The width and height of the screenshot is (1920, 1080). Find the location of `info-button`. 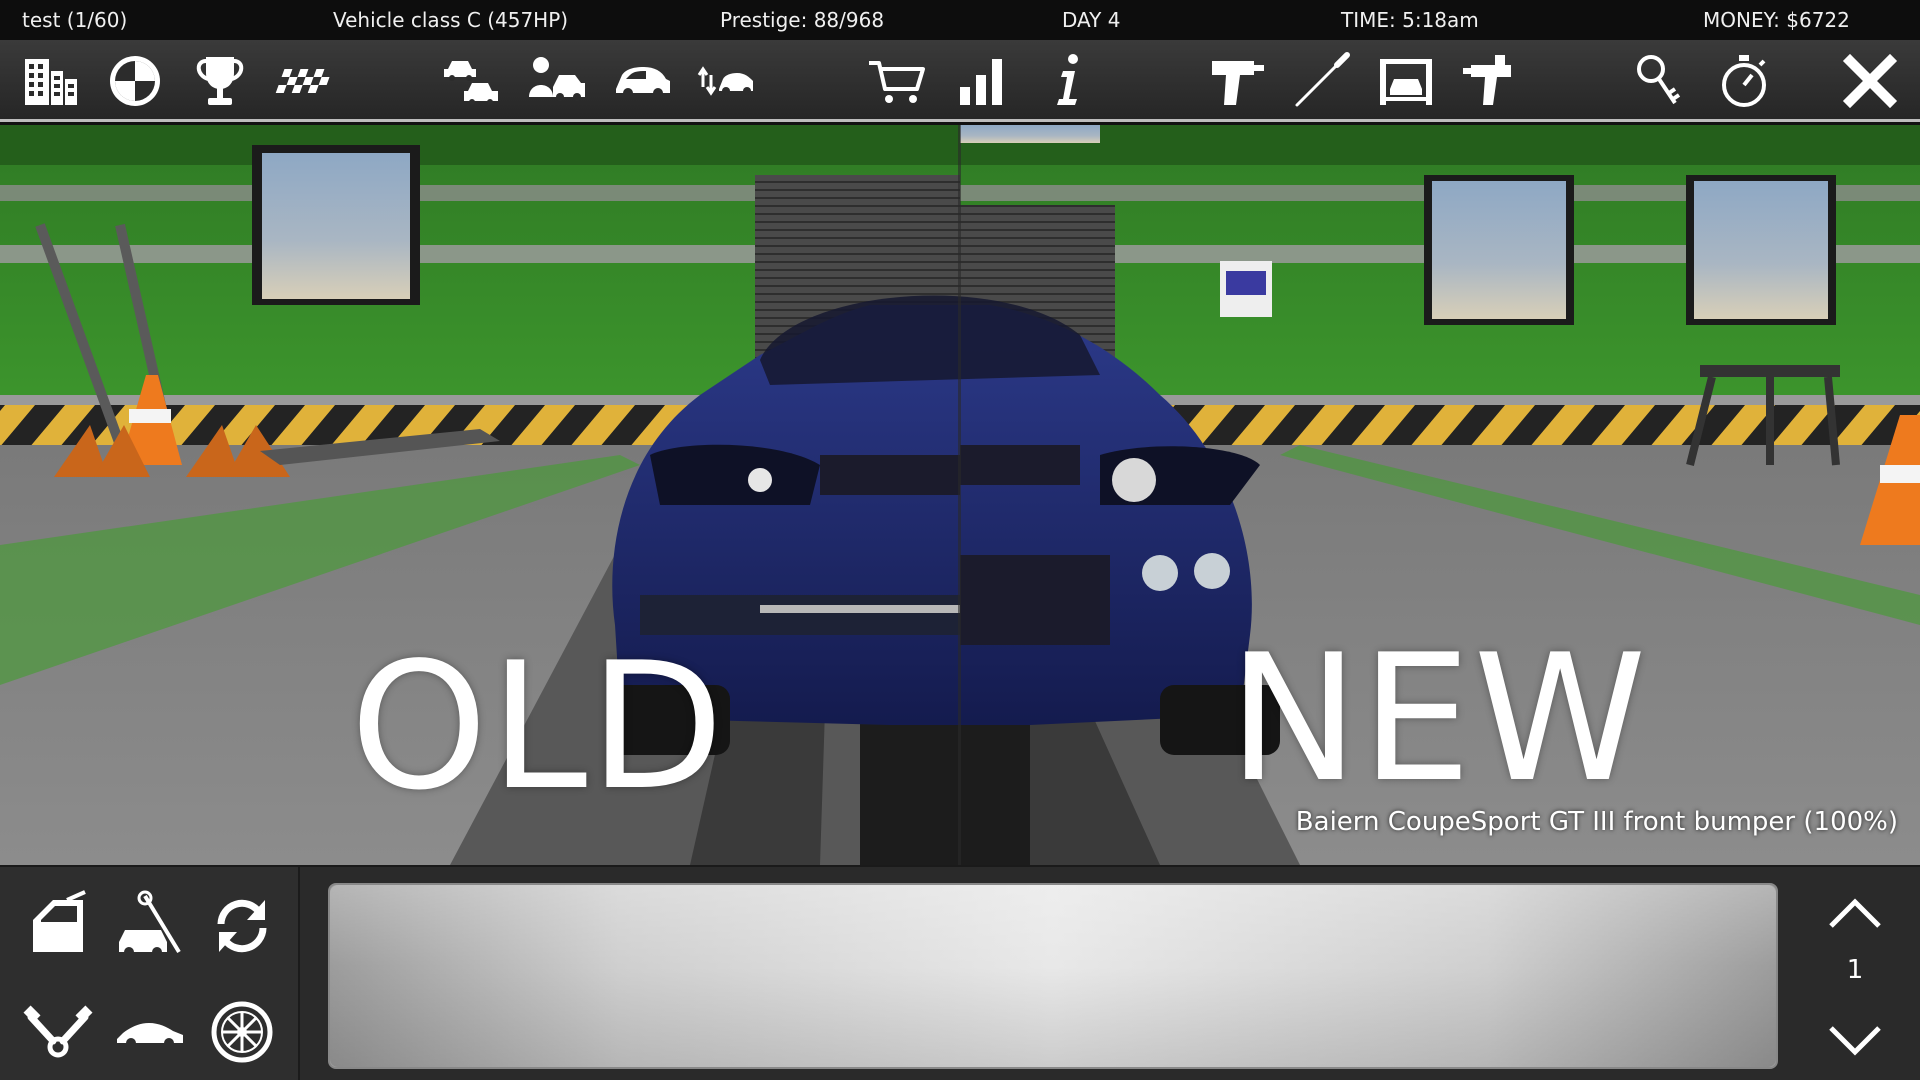

info-button is located at coordinates (1067, 81).